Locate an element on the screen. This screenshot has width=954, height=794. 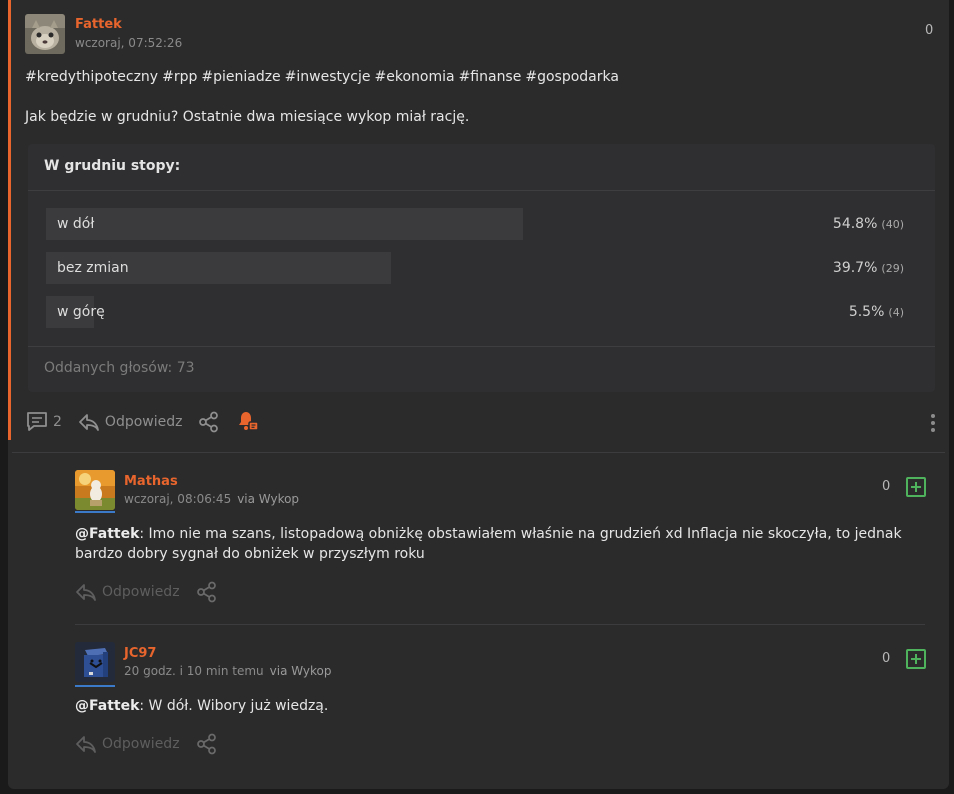
tag-link: #gospodarka is located at coordinates (572, 77).